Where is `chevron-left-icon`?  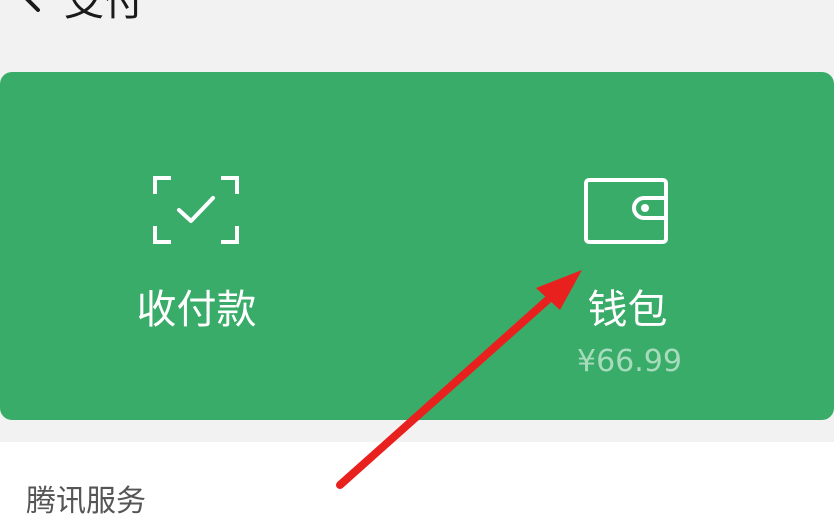 chevron-left-icon is located at coordinates (28, 7).